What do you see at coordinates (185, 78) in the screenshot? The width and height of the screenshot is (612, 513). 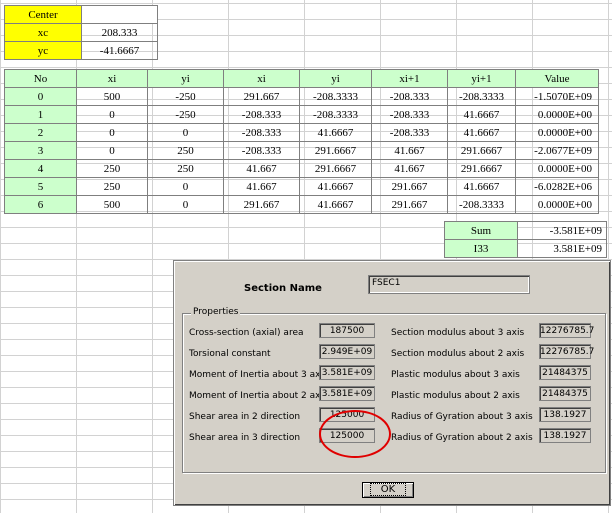 I see `header-yi: yi` at bounding box center [185, 78].